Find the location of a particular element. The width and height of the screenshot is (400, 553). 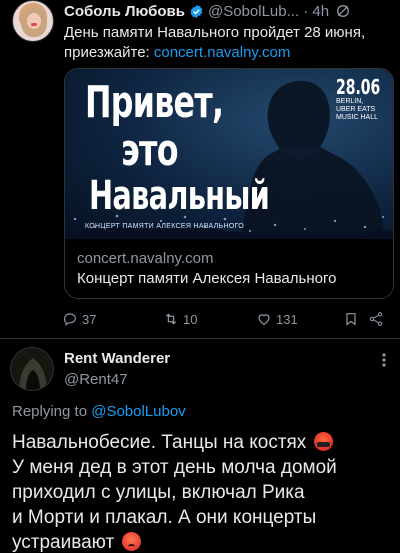

avatar-face is located at coordinates (34, 21).